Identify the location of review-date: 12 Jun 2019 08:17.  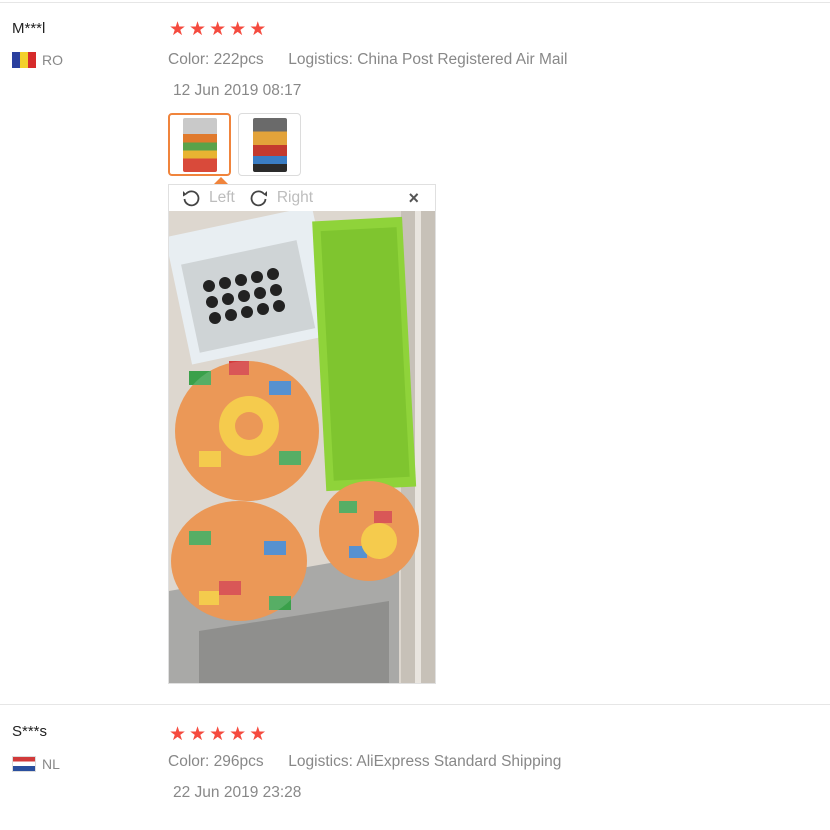
(237, 90).